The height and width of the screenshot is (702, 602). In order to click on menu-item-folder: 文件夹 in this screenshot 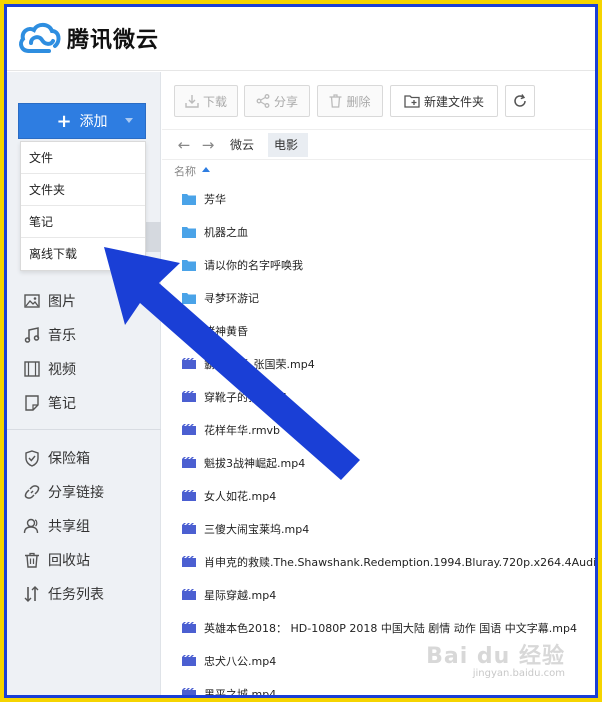, I will do `click(83, 190)`.